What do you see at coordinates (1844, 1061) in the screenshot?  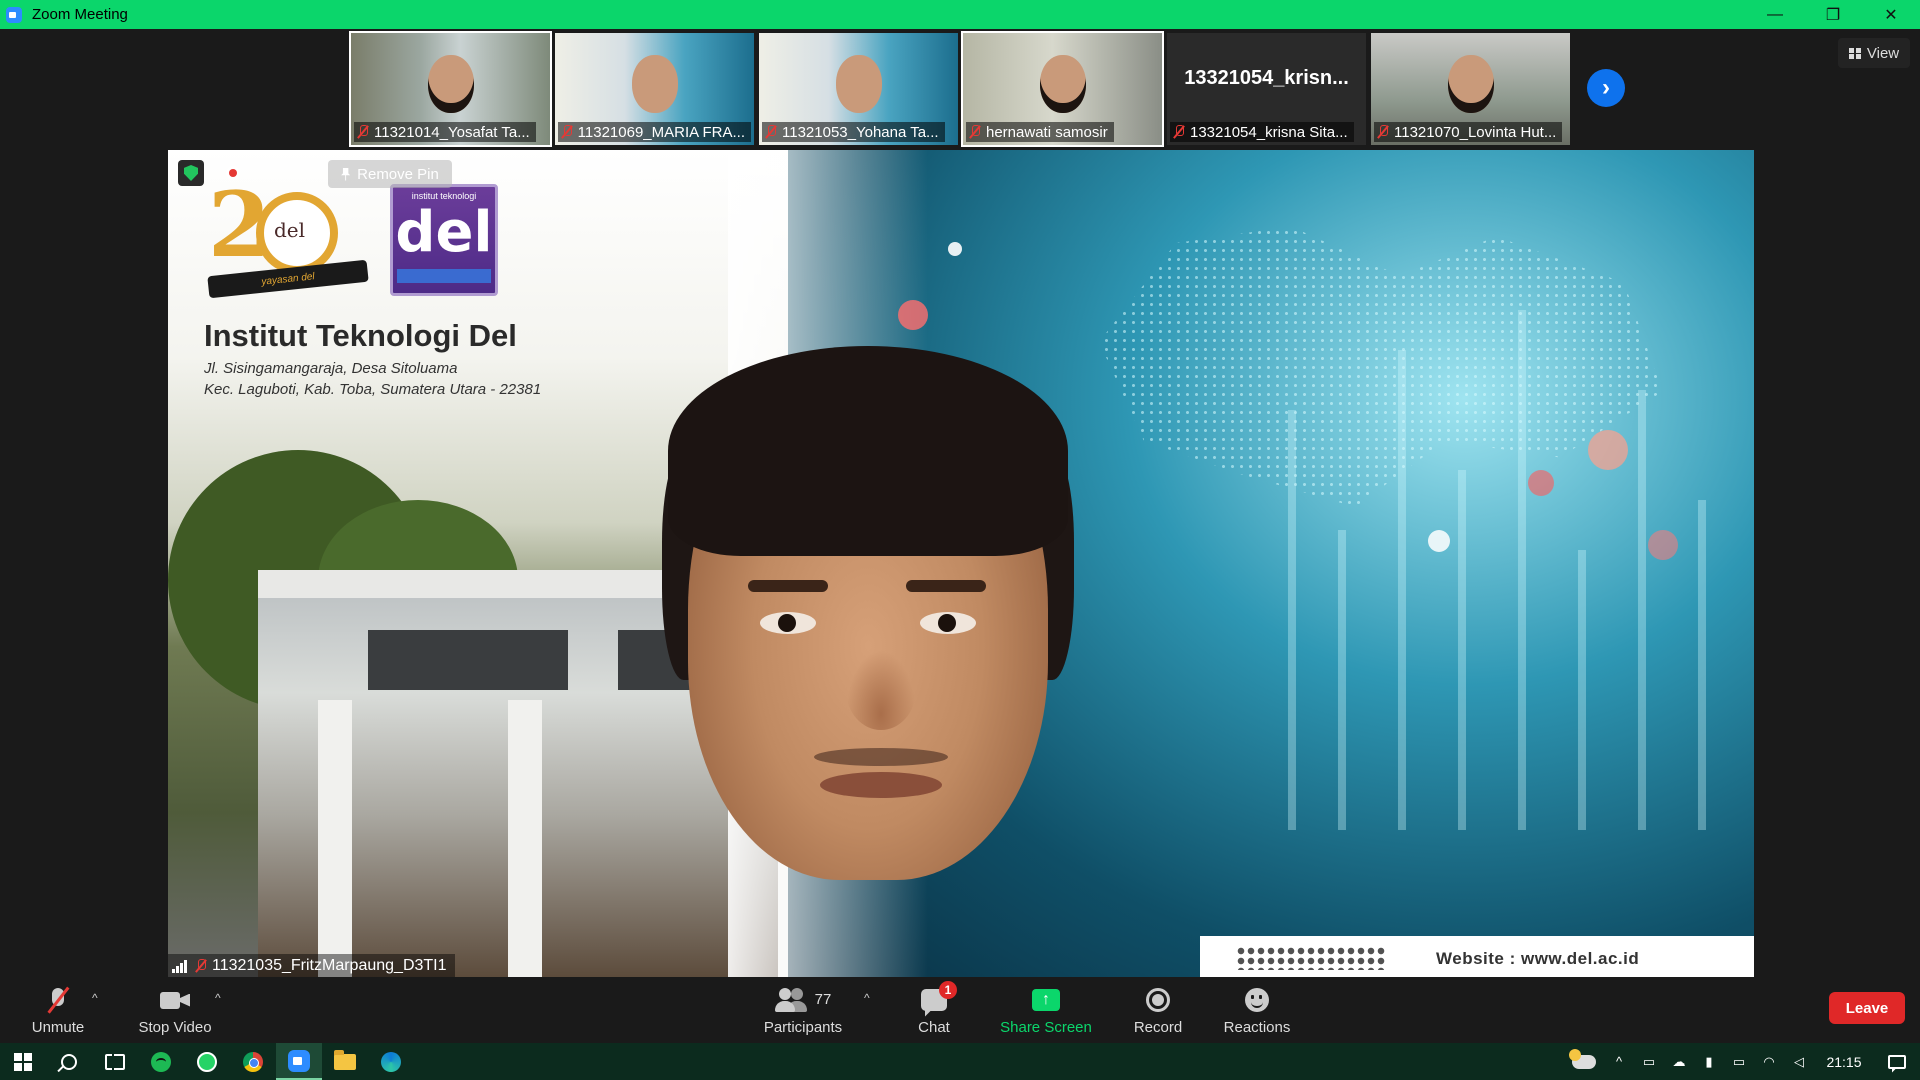 I see `taskbar-clock: 21:15` at bounding box center [1844, 1061].